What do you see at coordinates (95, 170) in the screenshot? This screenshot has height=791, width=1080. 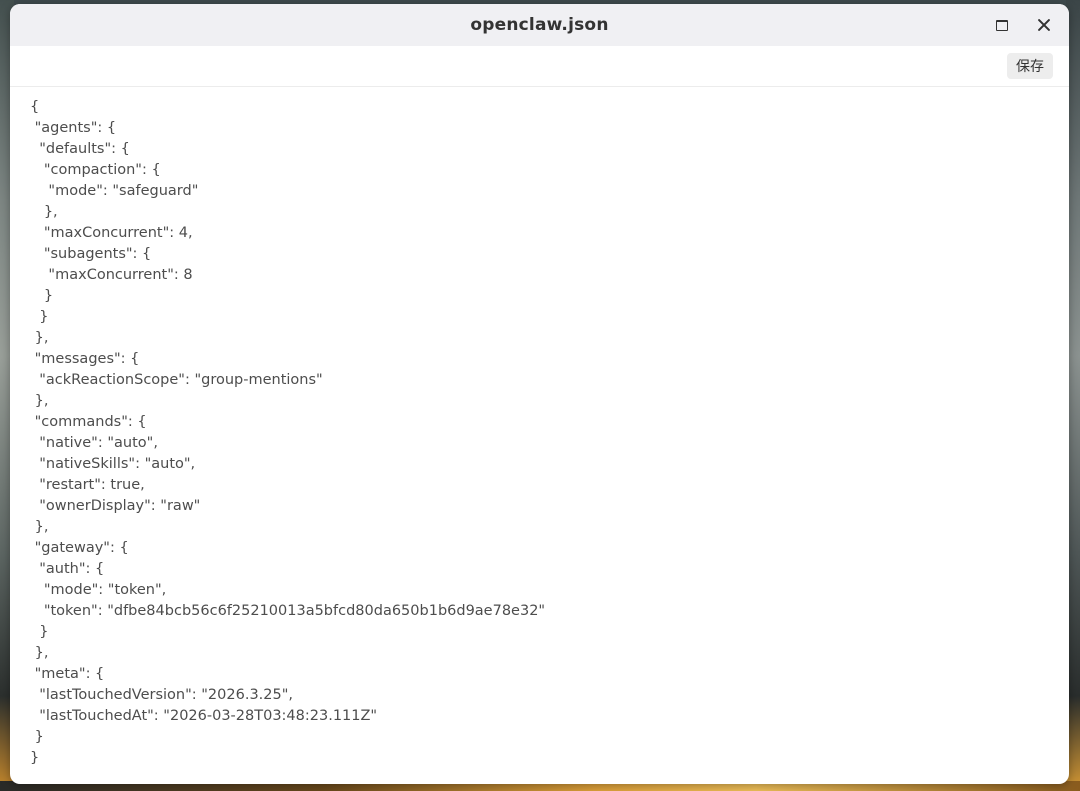 I see `code-line: "compaction": {` at bounding box center [95, 170].